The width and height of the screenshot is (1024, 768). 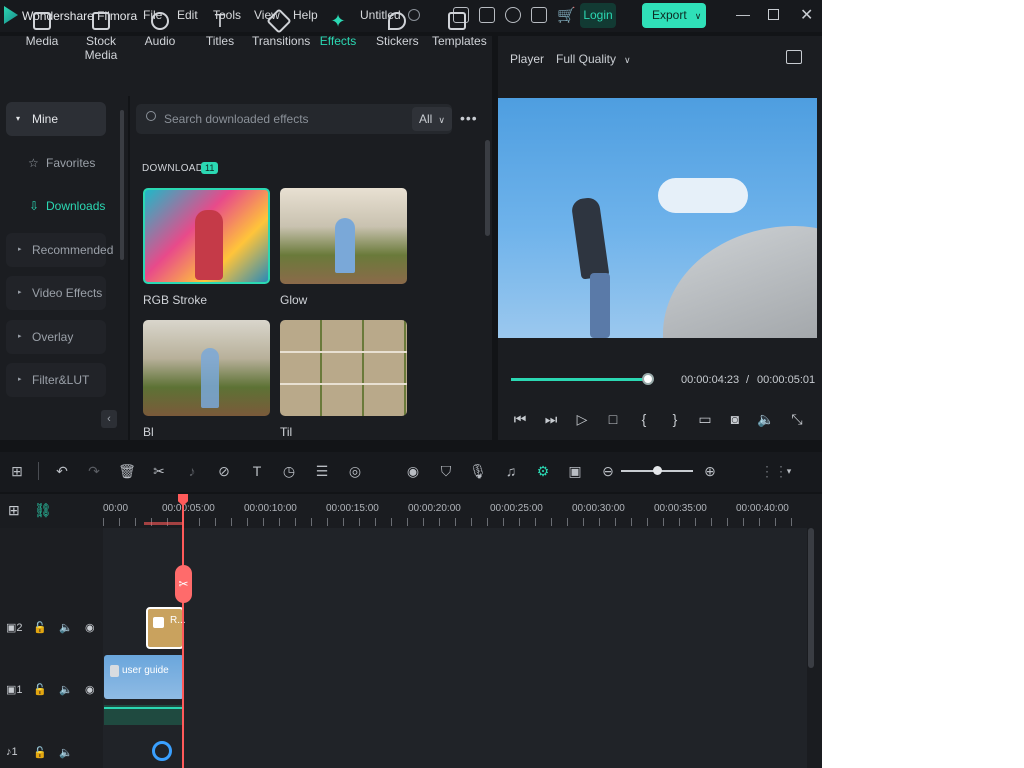 I want to click on speed-icon: ◷, so click(x=289, y=471).